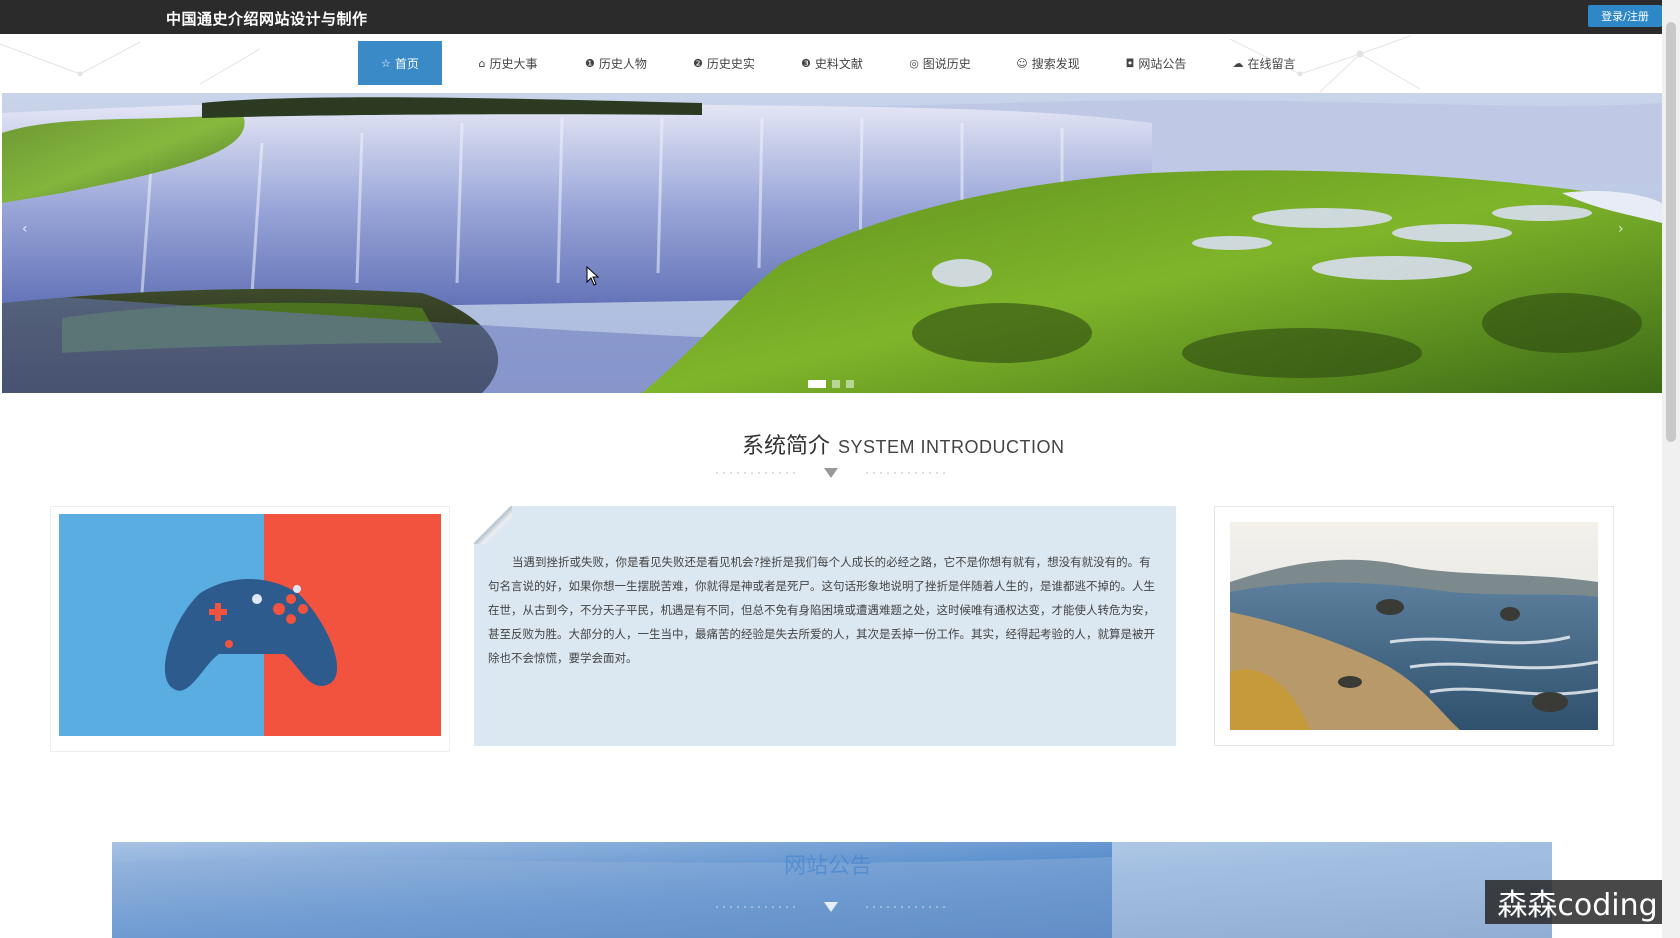  Describe the element at coordinates (1577, 902) in the screenshot. I see `watermark: 森森coding` at that location.